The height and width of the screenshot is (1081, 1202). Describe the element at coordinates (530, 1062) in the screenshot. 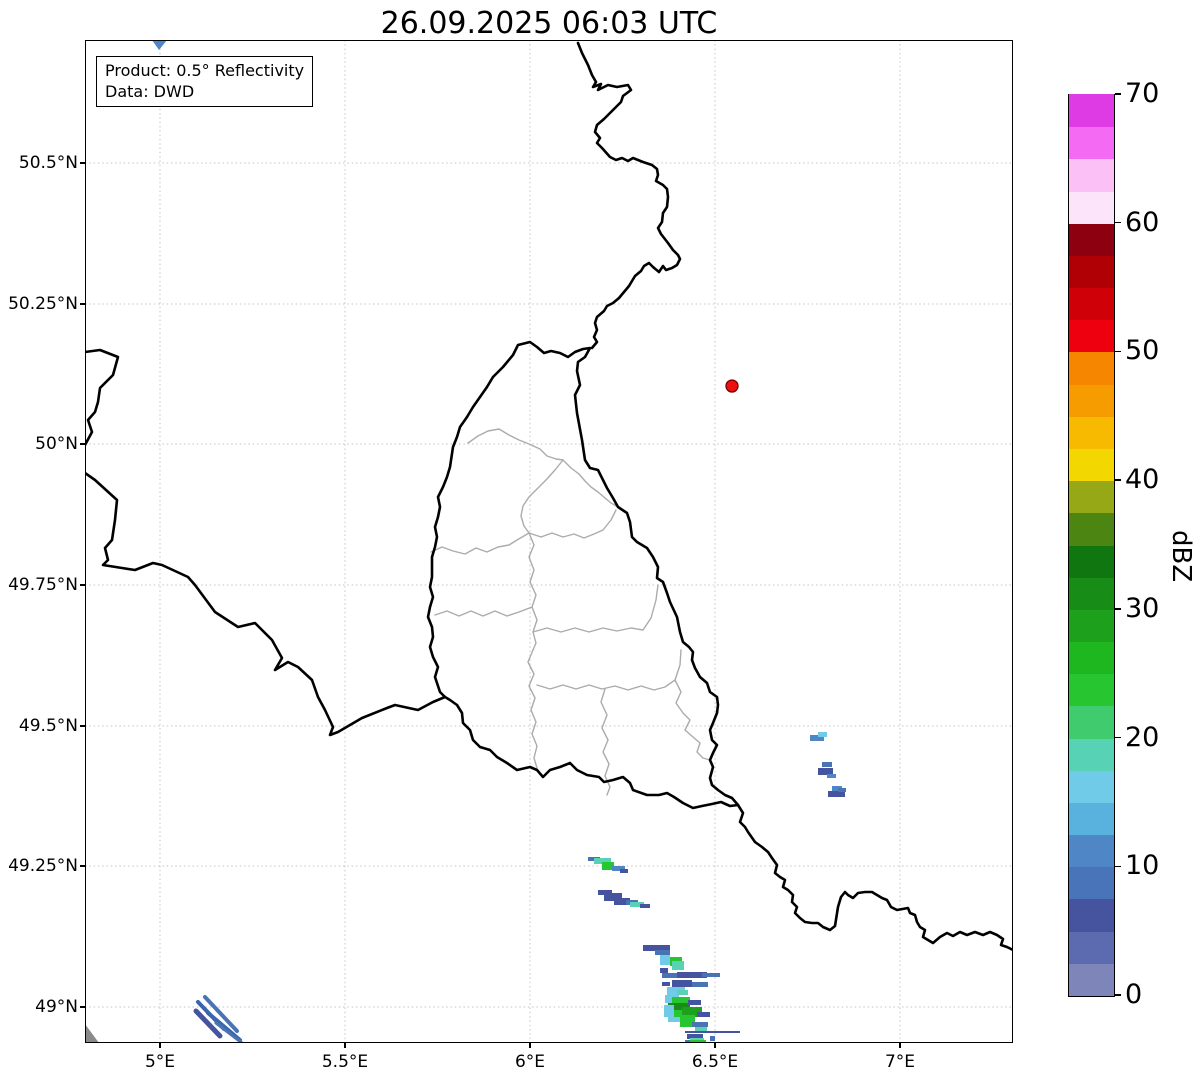

I see `x-tick-label: 6°E` at that location.